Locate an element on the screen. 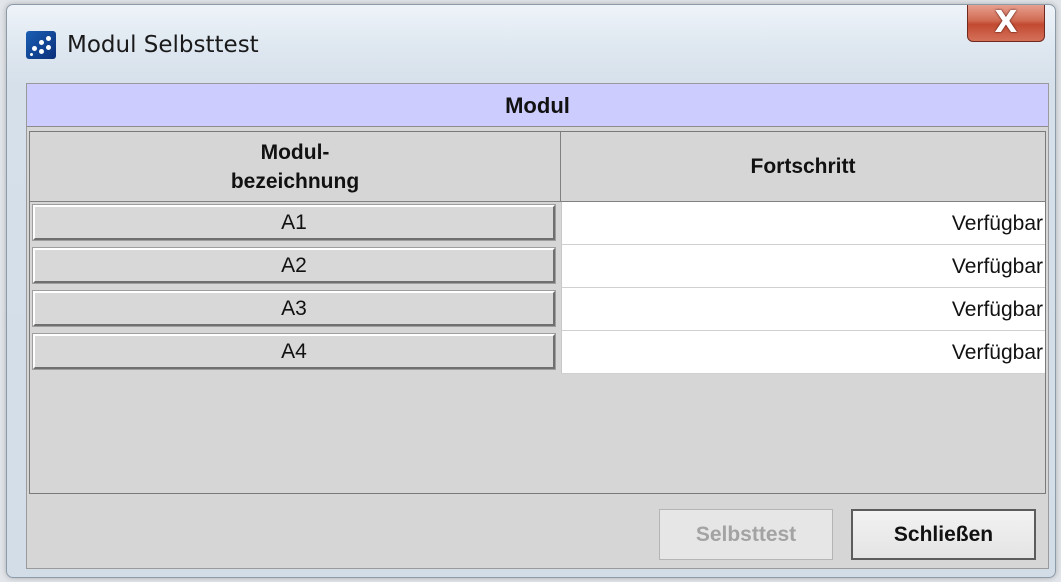  title-bar: Modul Selbsttest X is located at coordinates (531, 44).